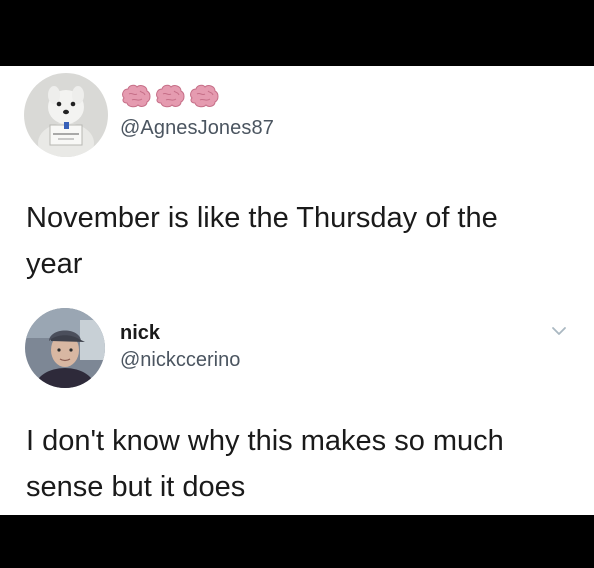  What do you see at coordinates (180, 360) in the screenshot?
I see `tweet2-handle: @nickccerino` at bounding box center [180, 360].